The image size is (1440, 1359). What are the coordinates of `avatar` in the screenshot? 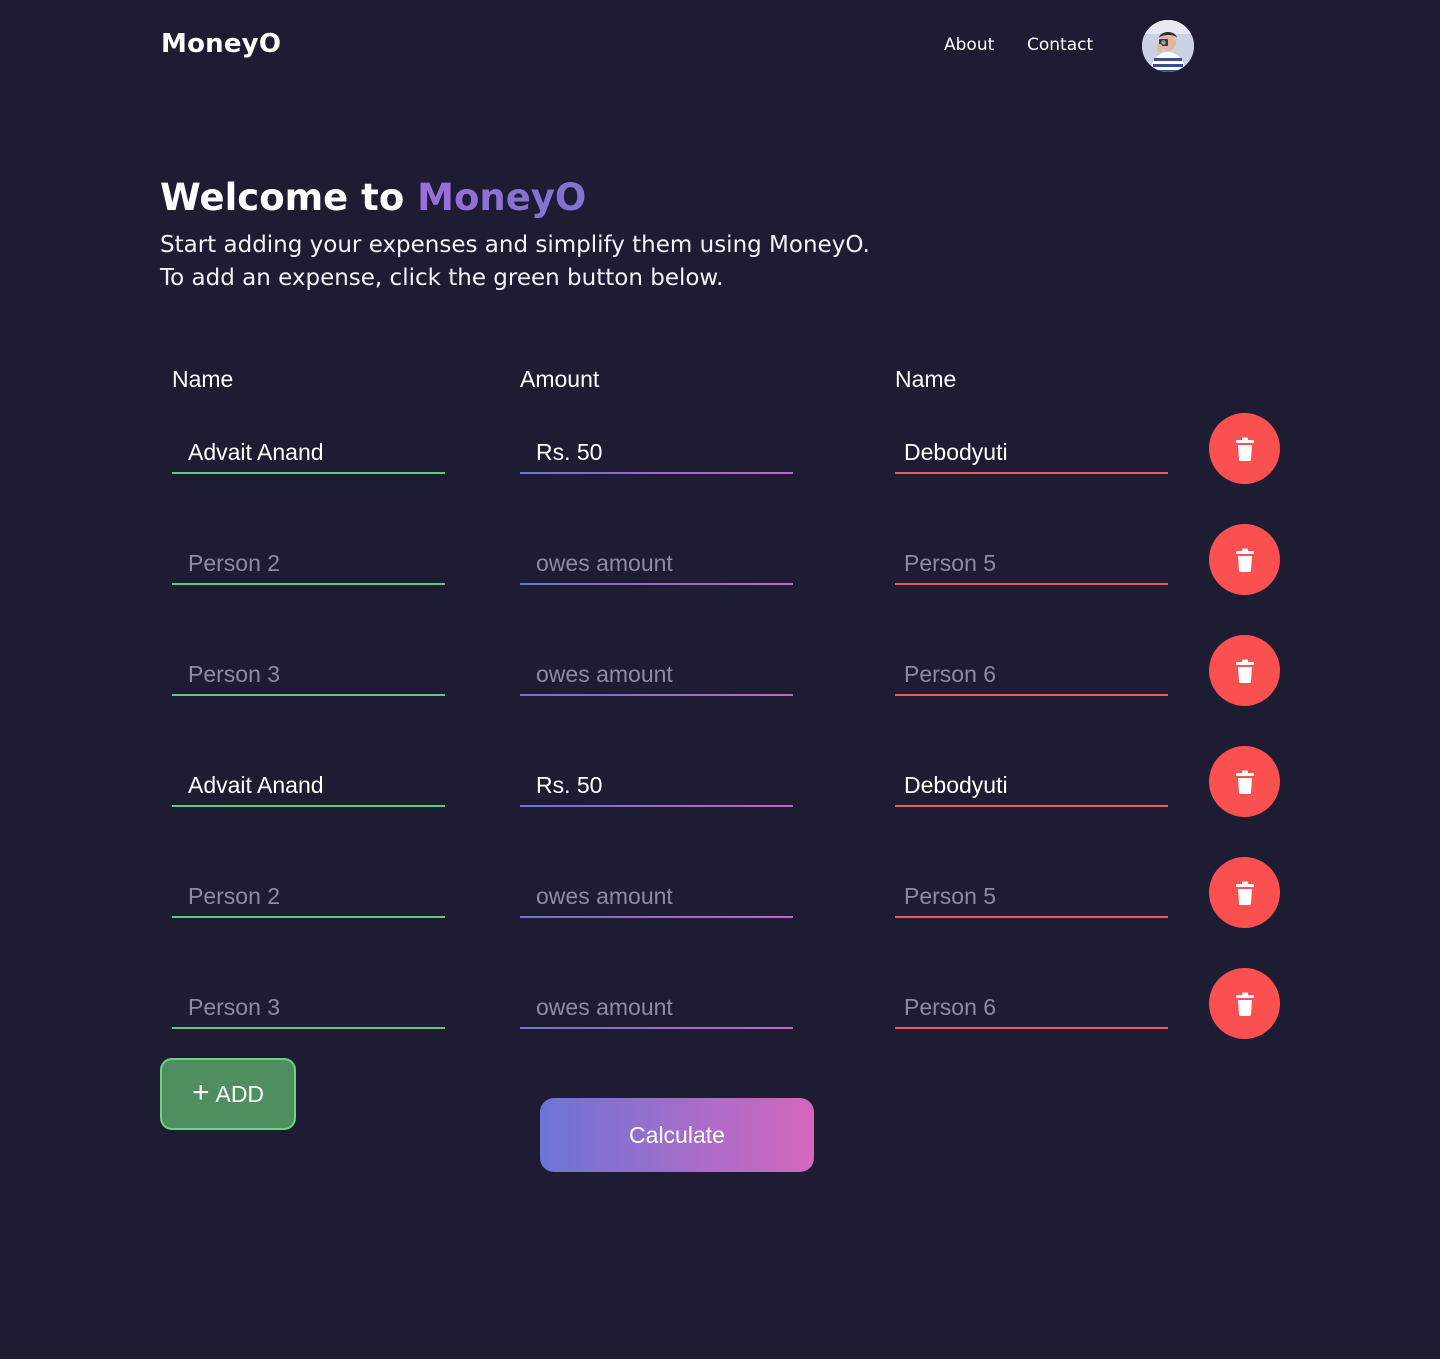 It's located at (1168, 46).